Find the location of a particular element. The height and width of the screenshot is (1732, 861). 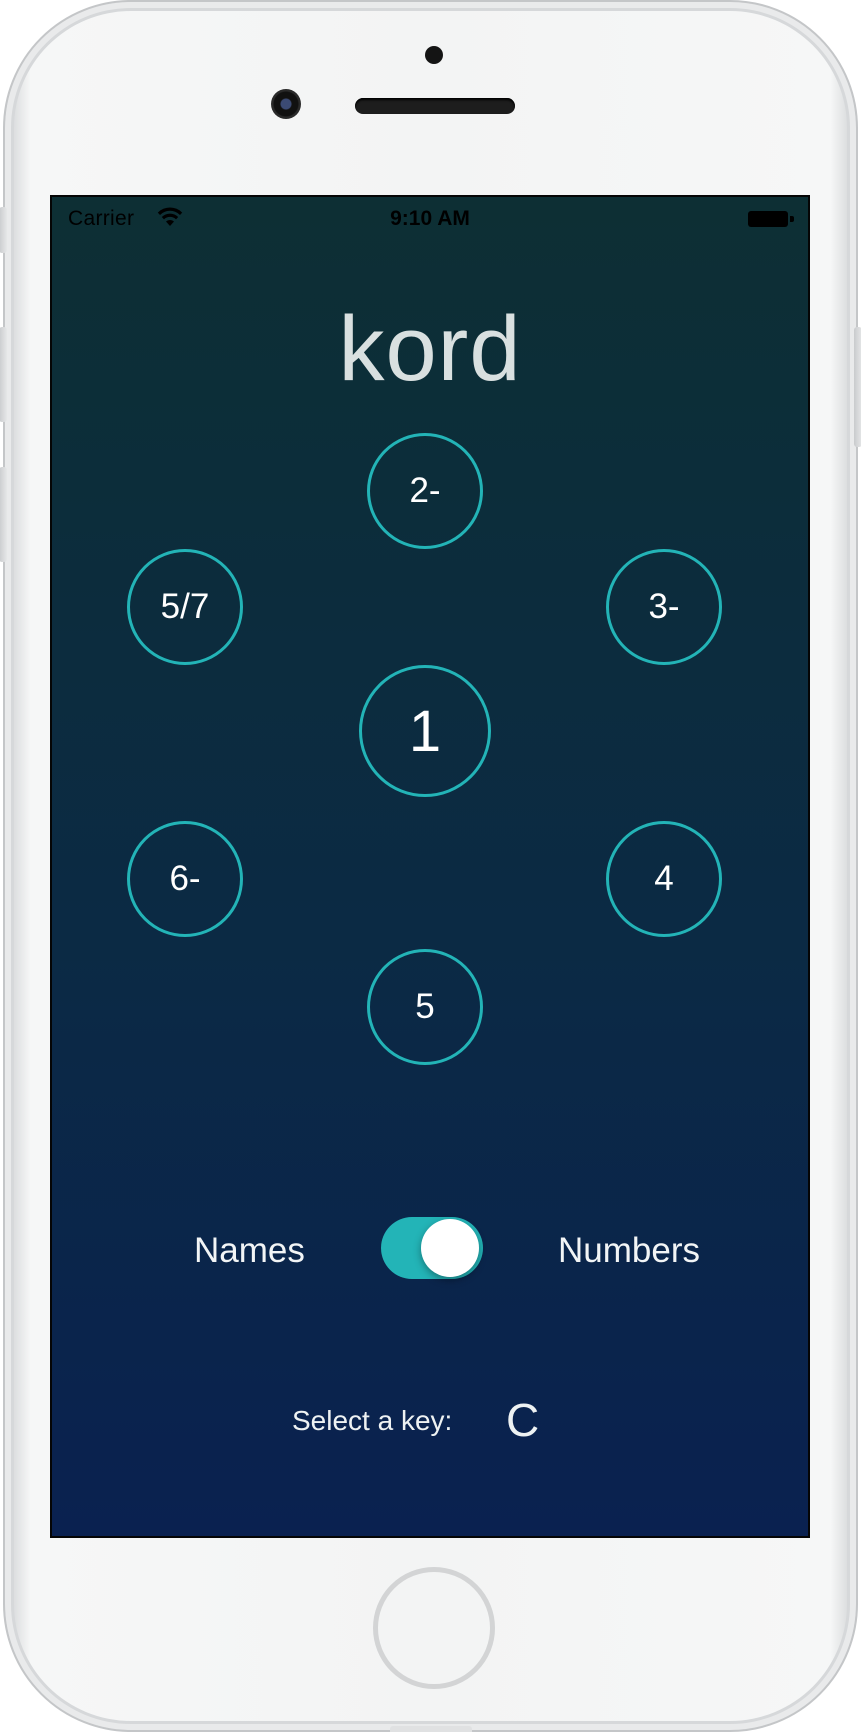

chord-button-lower-right: 4 is located at coordinates (664, 879).